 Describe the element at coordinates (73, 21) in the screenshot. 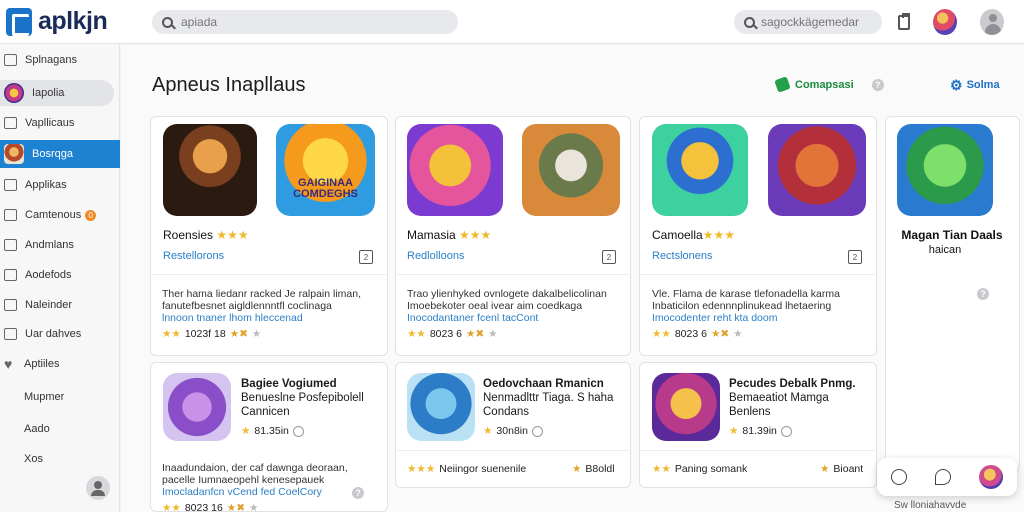

I see `app-name: aplkjn` at that location.